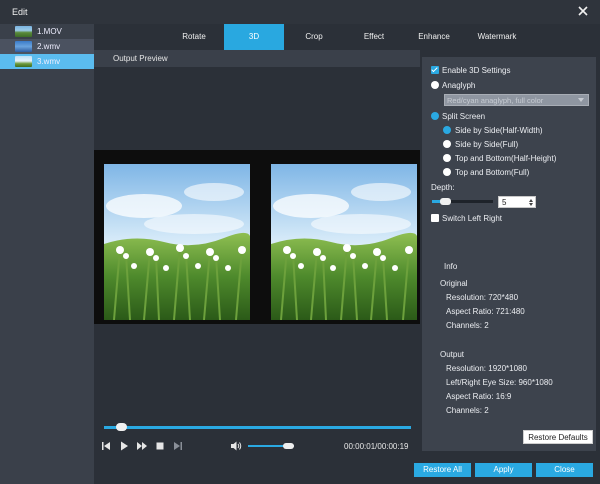 The height and width of the screenshot is (484, 600). Describe the element at coordinates (140, 58) in the screenshot. I see `output-preview-label: Output Preview` at that location.